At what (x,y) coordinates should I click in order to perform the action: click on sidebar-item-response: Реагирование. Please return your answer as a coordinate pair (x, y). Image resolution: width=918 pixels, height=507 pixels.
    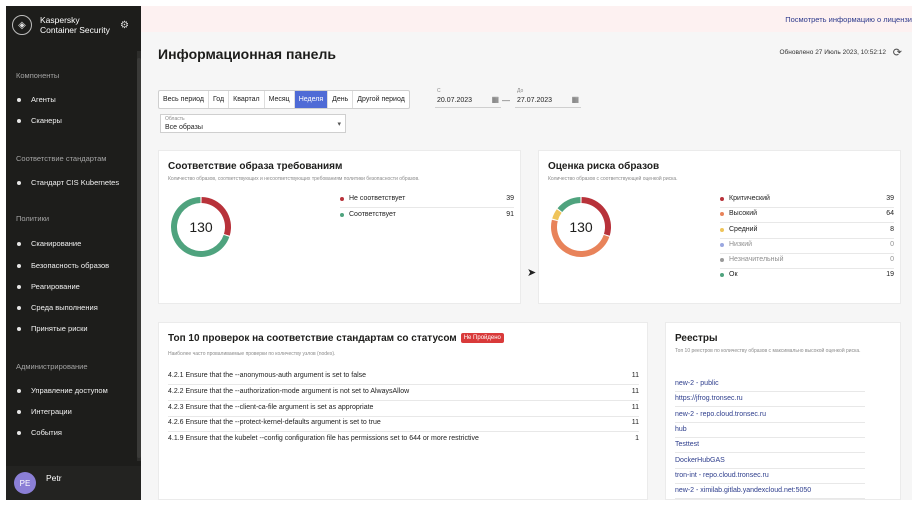
    Looking at the image, I should click on (48, 286).